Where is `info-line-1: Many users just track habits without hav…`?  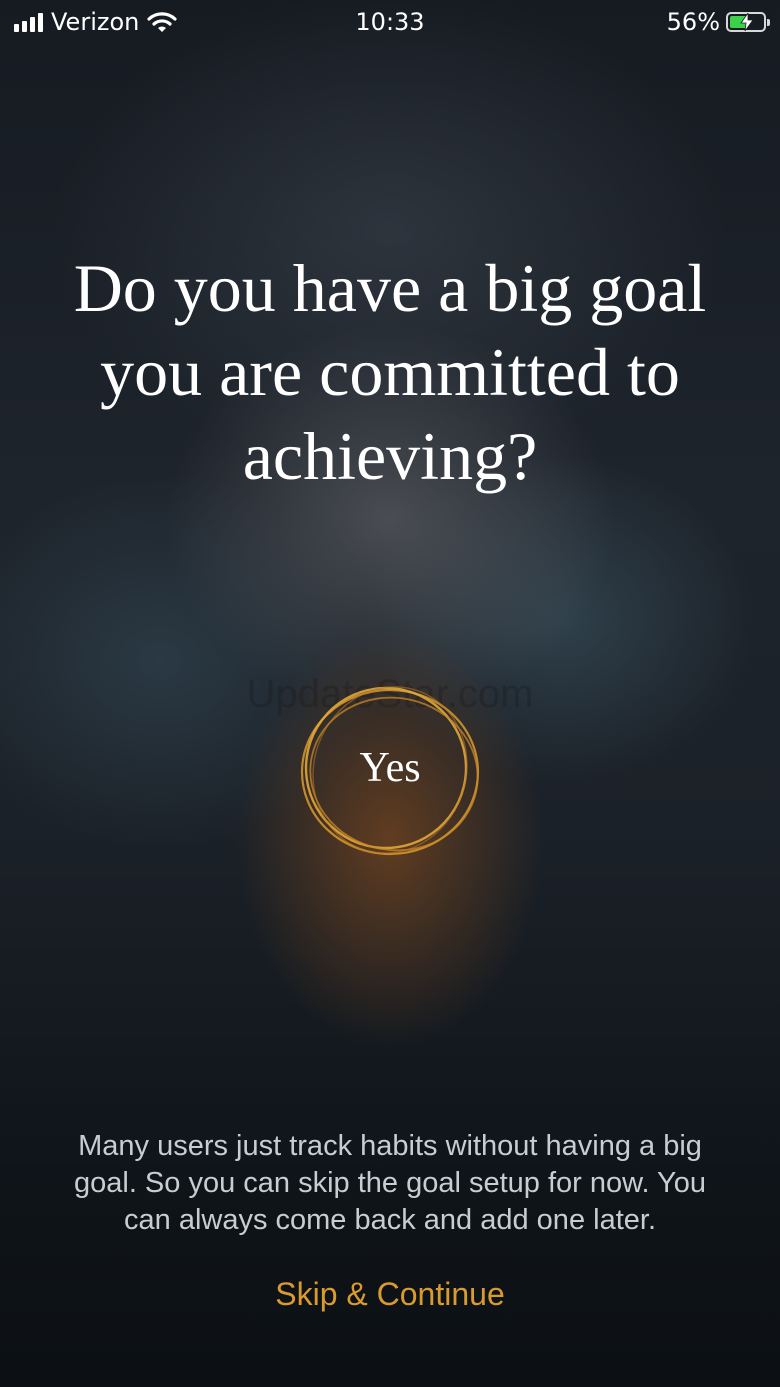 info-line-1: Many users just track habits without hav… is located at coordinates (390, 1146).